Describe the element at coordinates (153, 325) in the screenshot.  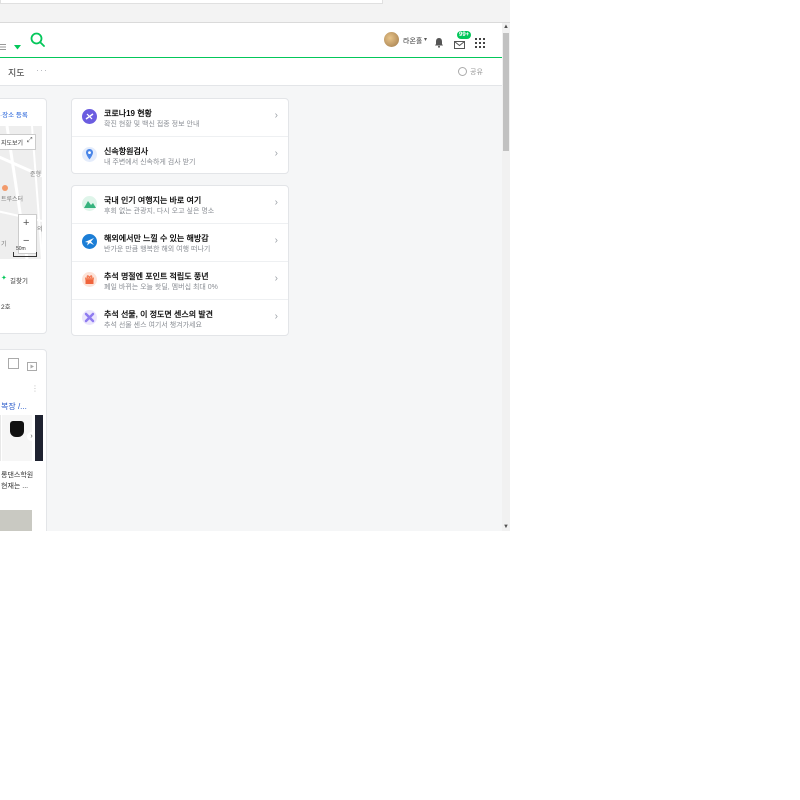
I see `item-subtitle: 추석 선물 센스 여기서 챙겨가세요` at that location.